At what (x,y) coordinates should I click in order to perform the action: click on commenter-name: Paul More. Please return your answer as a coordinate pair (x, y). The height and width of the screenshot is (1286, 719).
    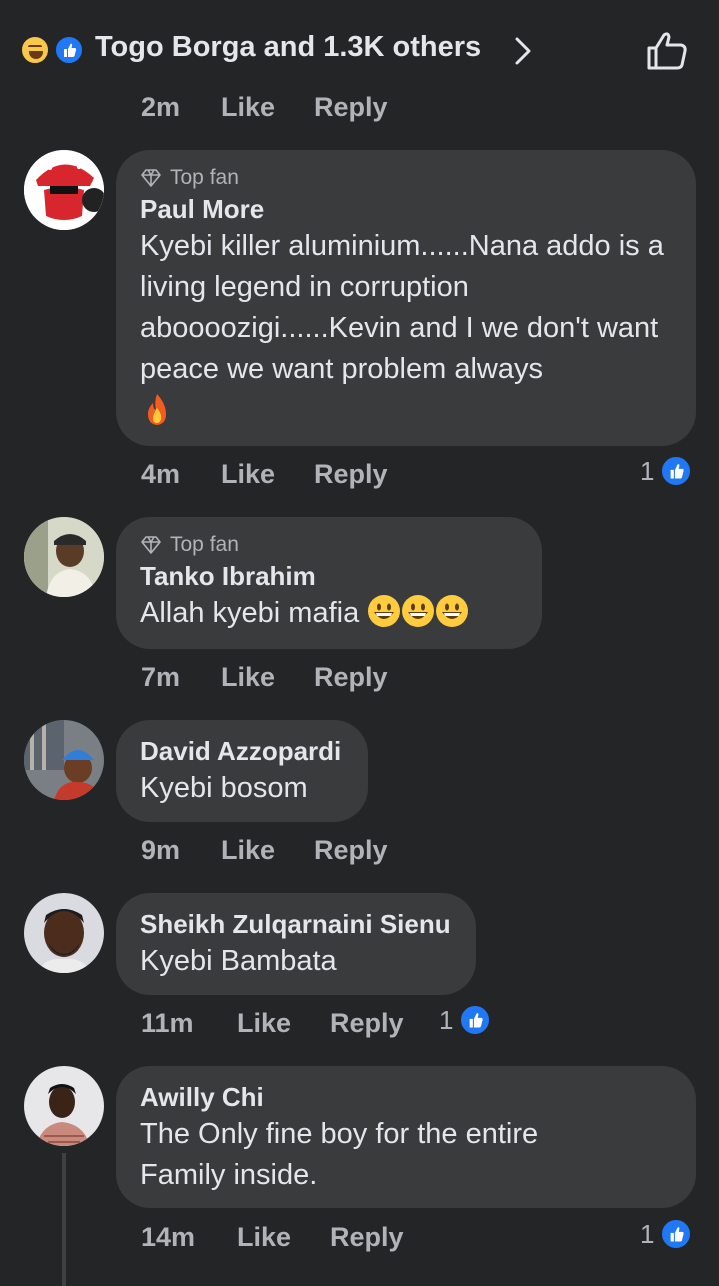
    Looking at the image, I should click on (406, 209).